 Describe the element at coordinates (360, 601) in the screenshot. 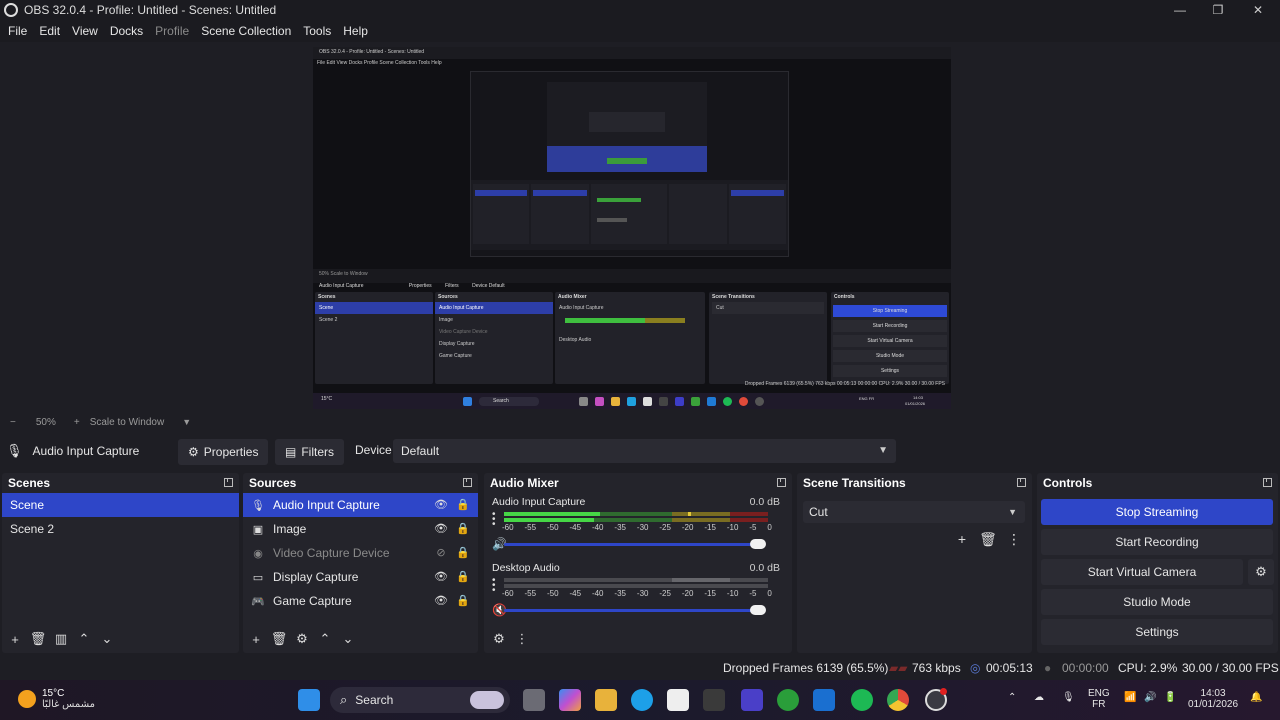

I see `source-item: 🎮 Game Capture 👁 🔒` at that location.